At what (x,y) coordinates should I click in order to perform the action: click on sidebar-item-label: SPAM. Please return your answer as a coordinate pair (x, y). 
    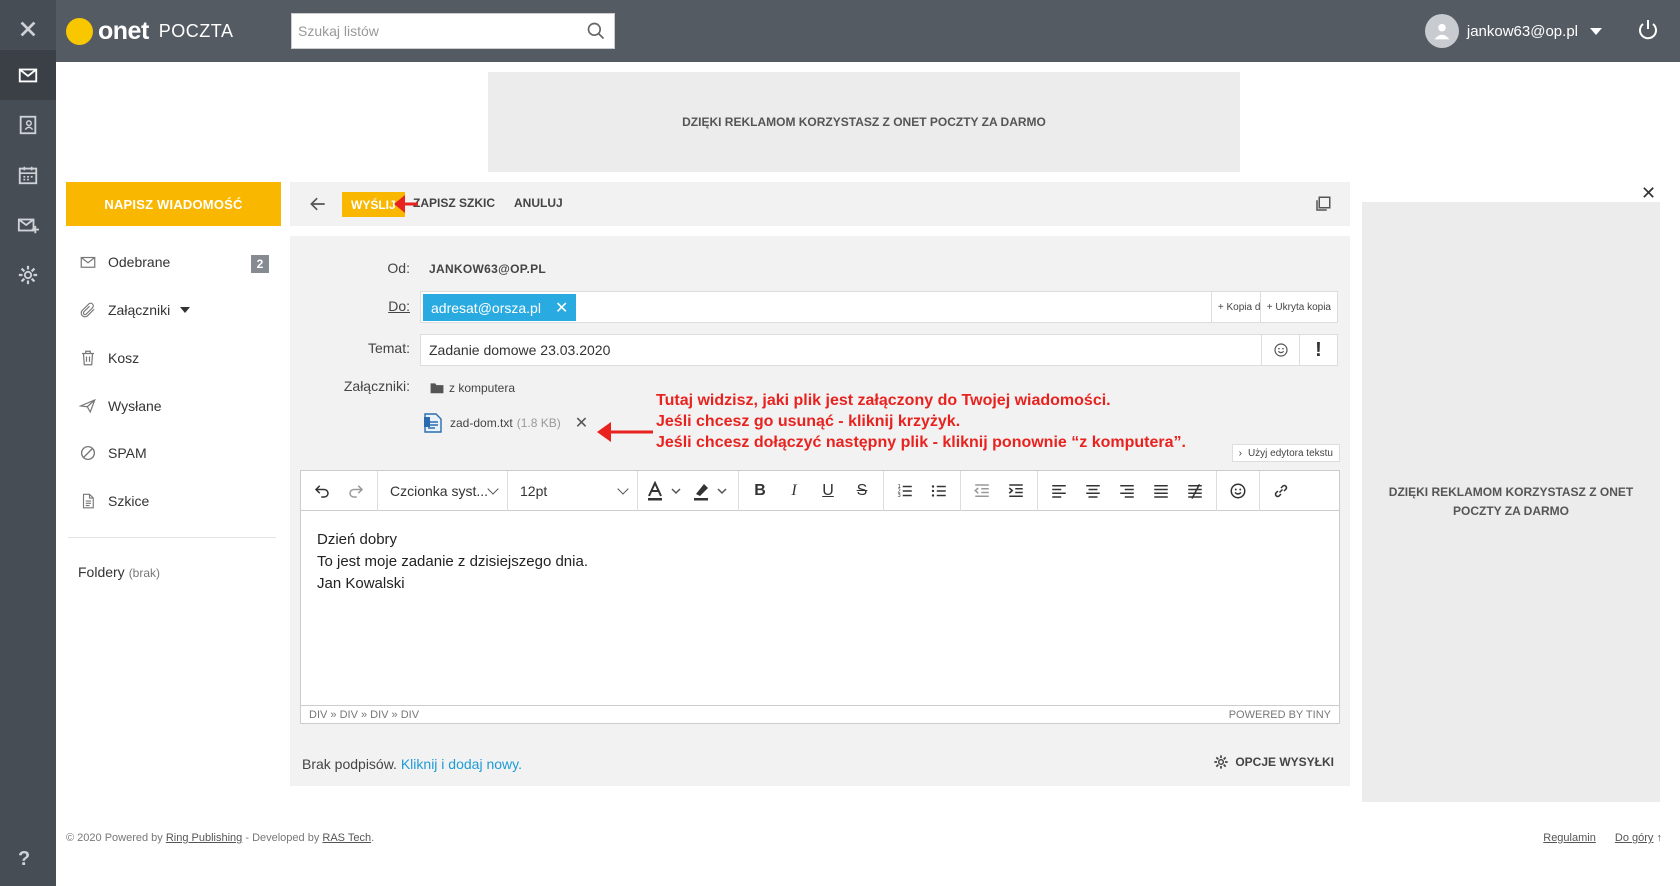
    Looking at the image, I should click on (127, 453).